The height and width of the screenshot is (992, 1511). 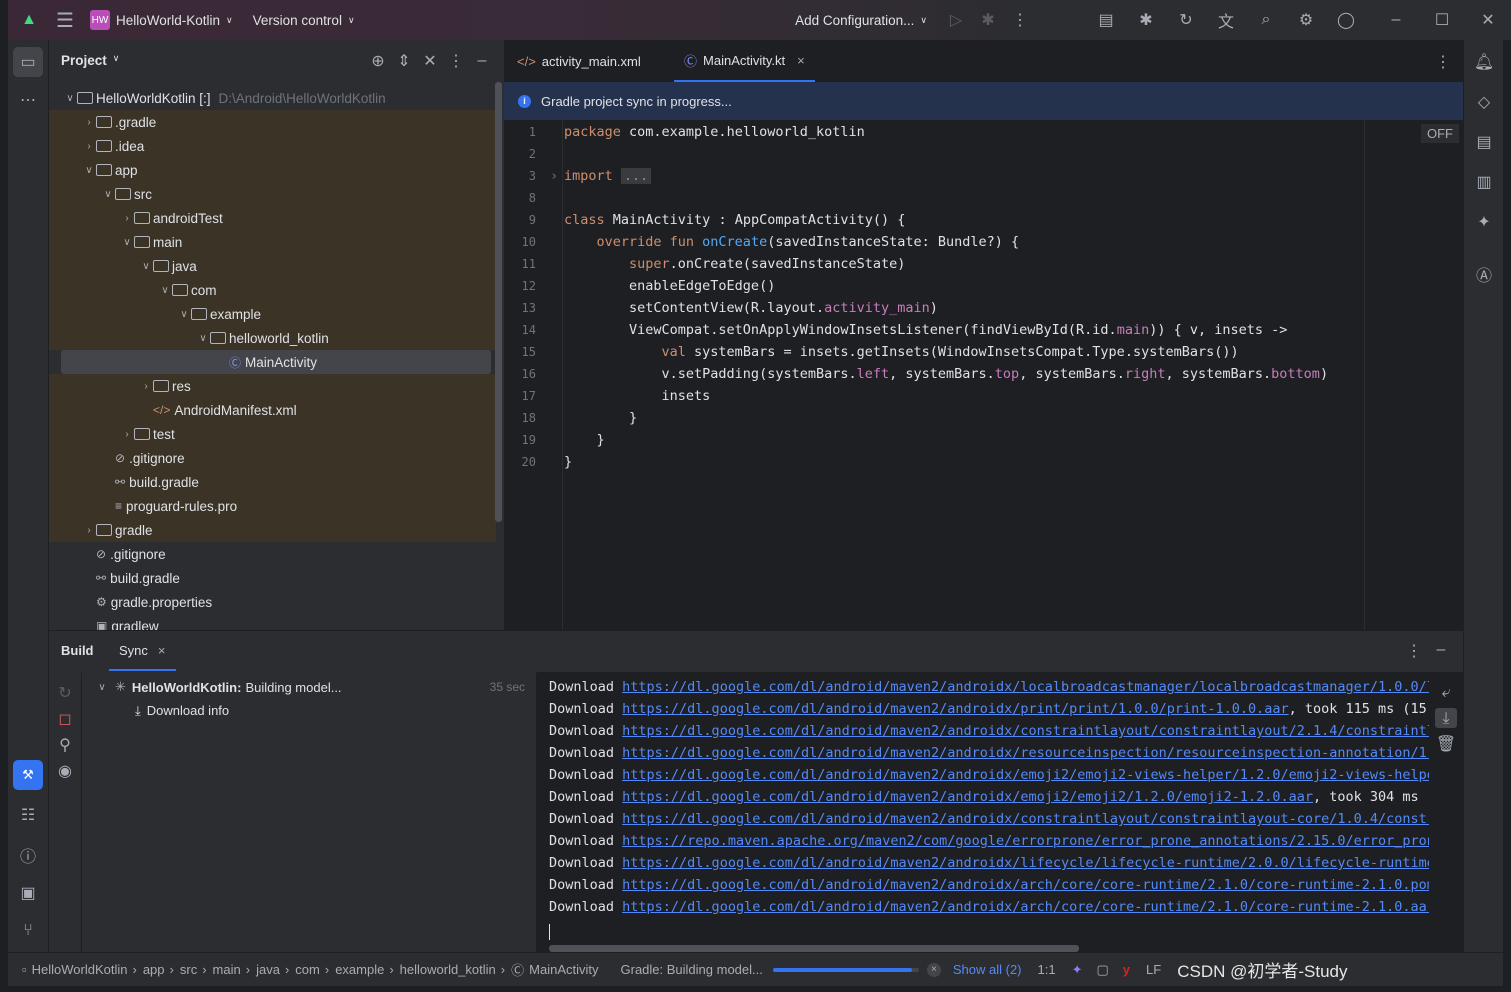 What do you see at coordinates (142, 651) in the screenshot?
I see `tab-sync: Sync ×` at bounding box center [142, 651].